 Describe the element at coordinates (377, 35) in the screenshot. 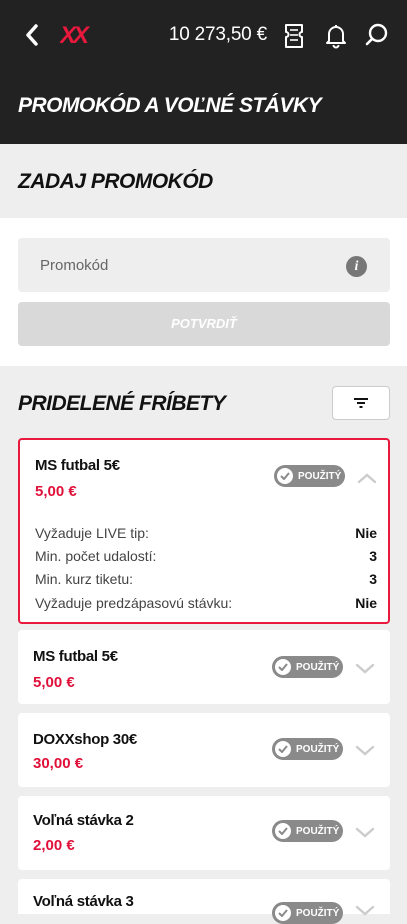

I see `search-icon` at that location.